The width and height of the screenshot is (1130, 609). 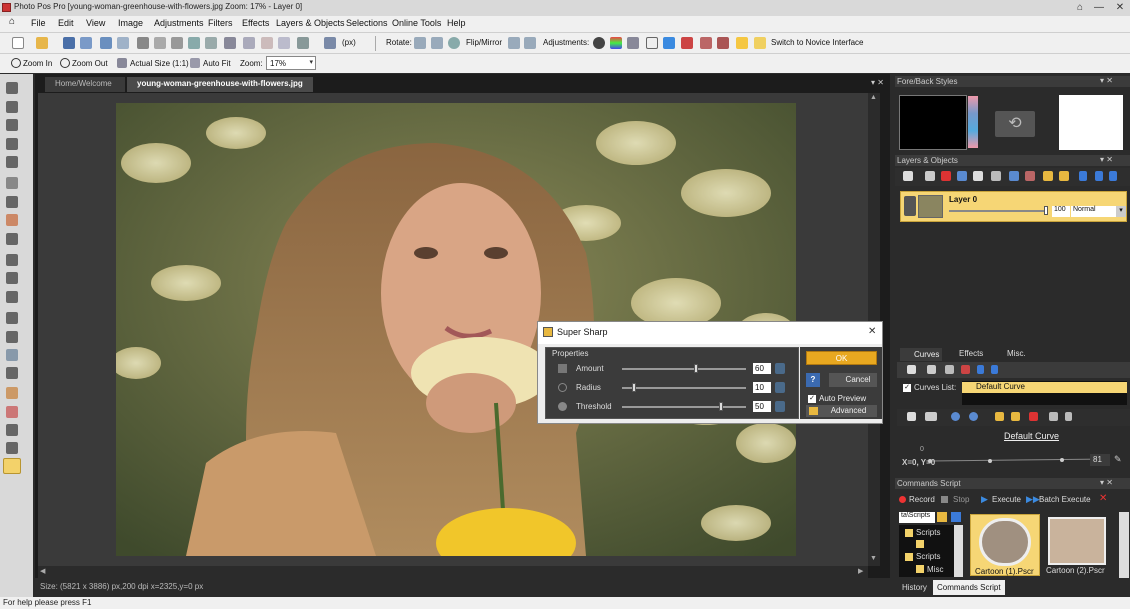 What do you see at coordinates (1064, 176) in the screenshot?
I see `ungroup-icon` at bounding box center [1064, 176].